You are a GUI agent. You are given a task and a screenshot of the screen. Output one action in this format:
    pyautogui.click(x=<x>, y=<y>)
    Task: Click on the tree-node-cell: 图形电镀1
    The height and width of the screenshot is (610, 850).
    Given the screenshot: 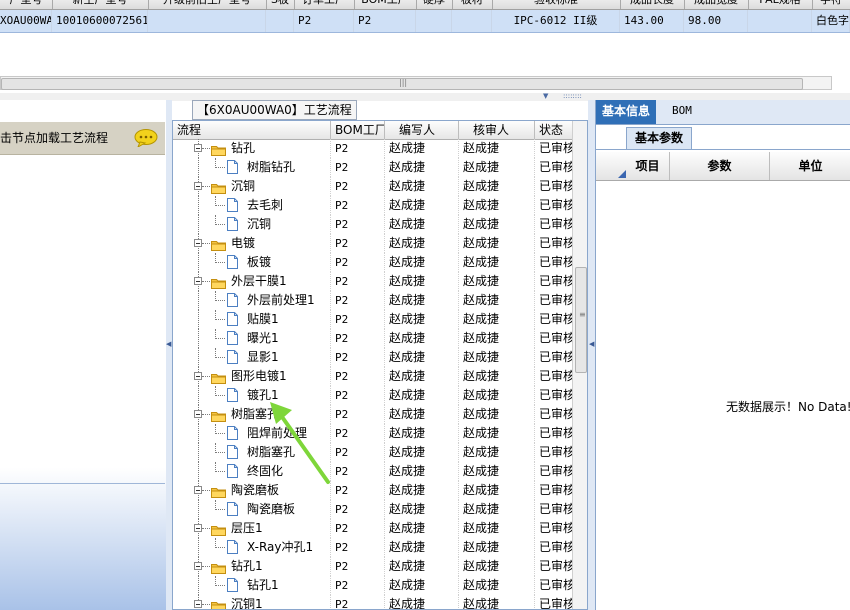 What is the action you would take?
    pyautogui.click(x=252, y=376)
    